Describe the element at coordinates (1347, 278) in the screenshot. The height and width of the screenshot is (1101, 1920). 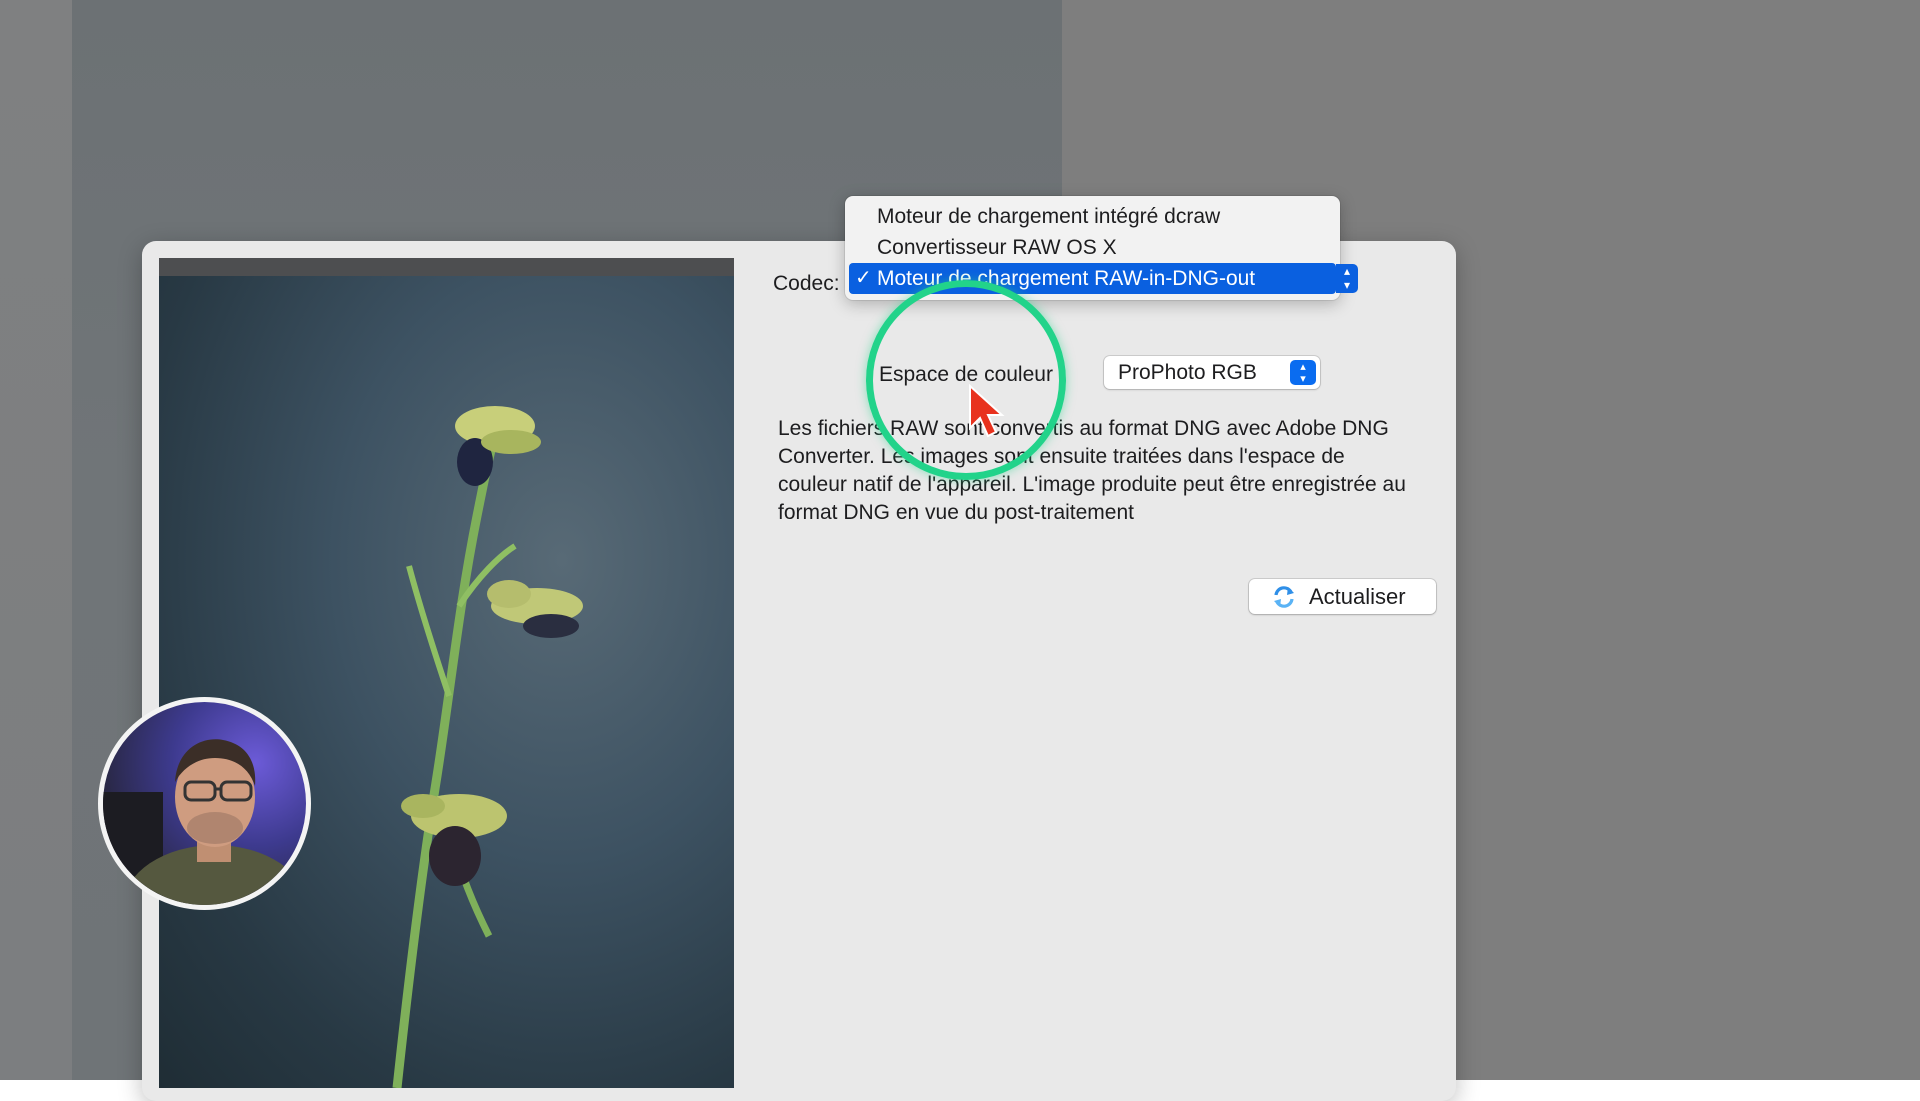
I see `popup-stepper-icon: ▴▾` at that location.